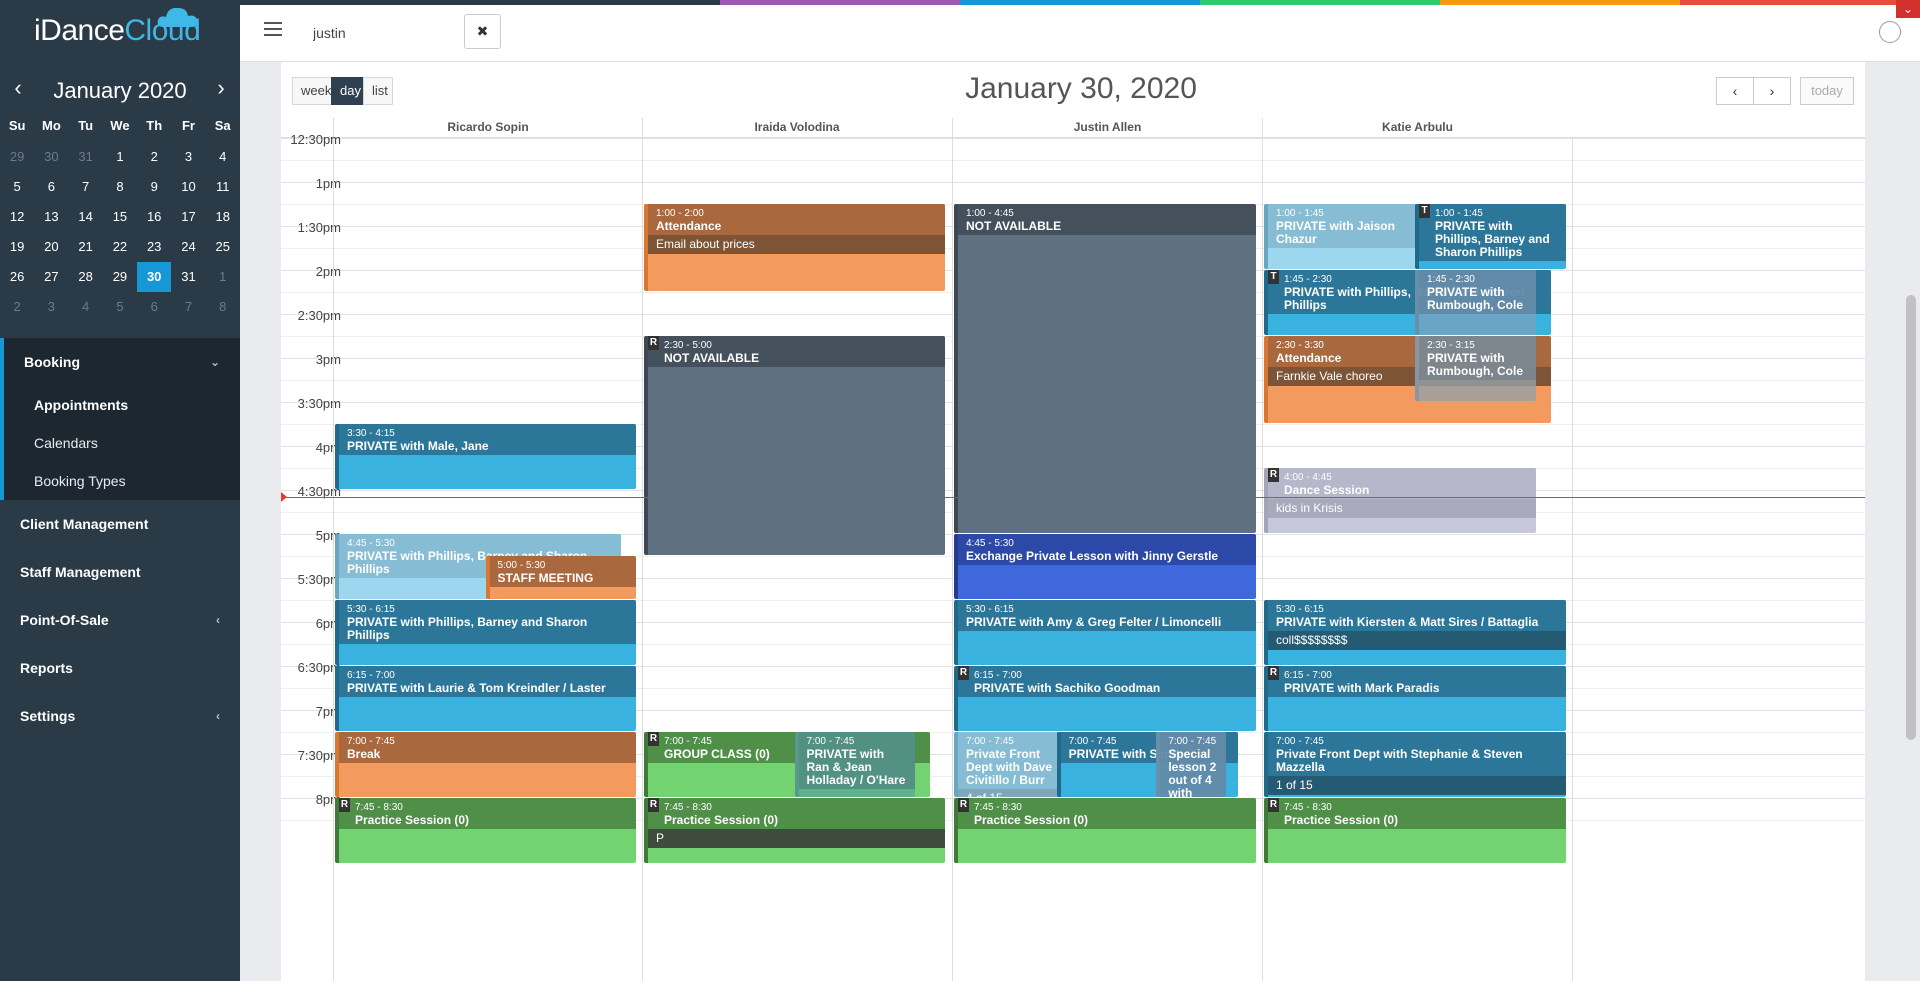 The image size is (1920, 981). I want to click on view-week-button: week, so click(312, 91).